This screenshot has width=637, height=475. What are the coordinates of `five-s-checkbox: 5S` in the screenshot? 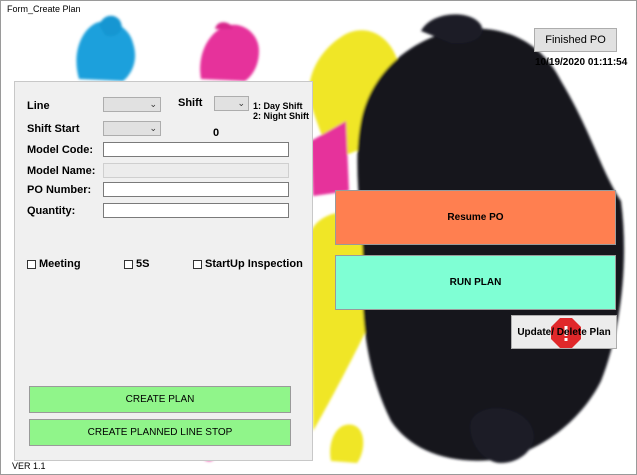 It's located at (136, 264).